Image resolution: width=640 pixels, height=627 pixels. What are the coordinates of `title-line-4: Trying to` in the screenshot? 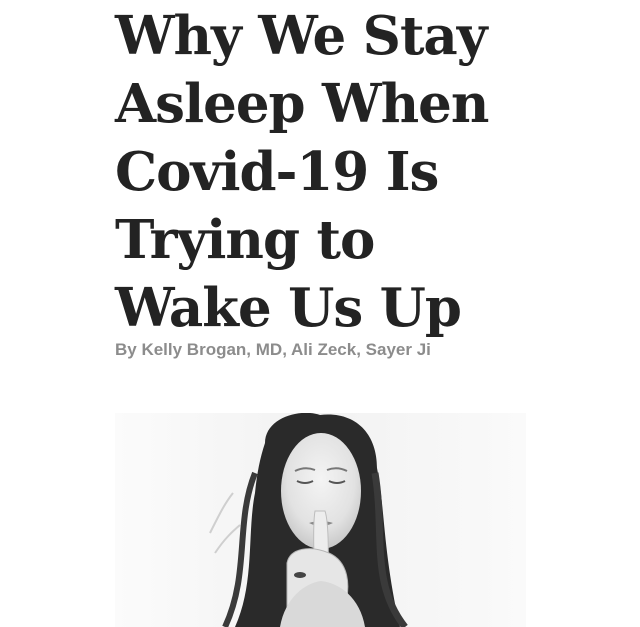 It's located at (245, 240).